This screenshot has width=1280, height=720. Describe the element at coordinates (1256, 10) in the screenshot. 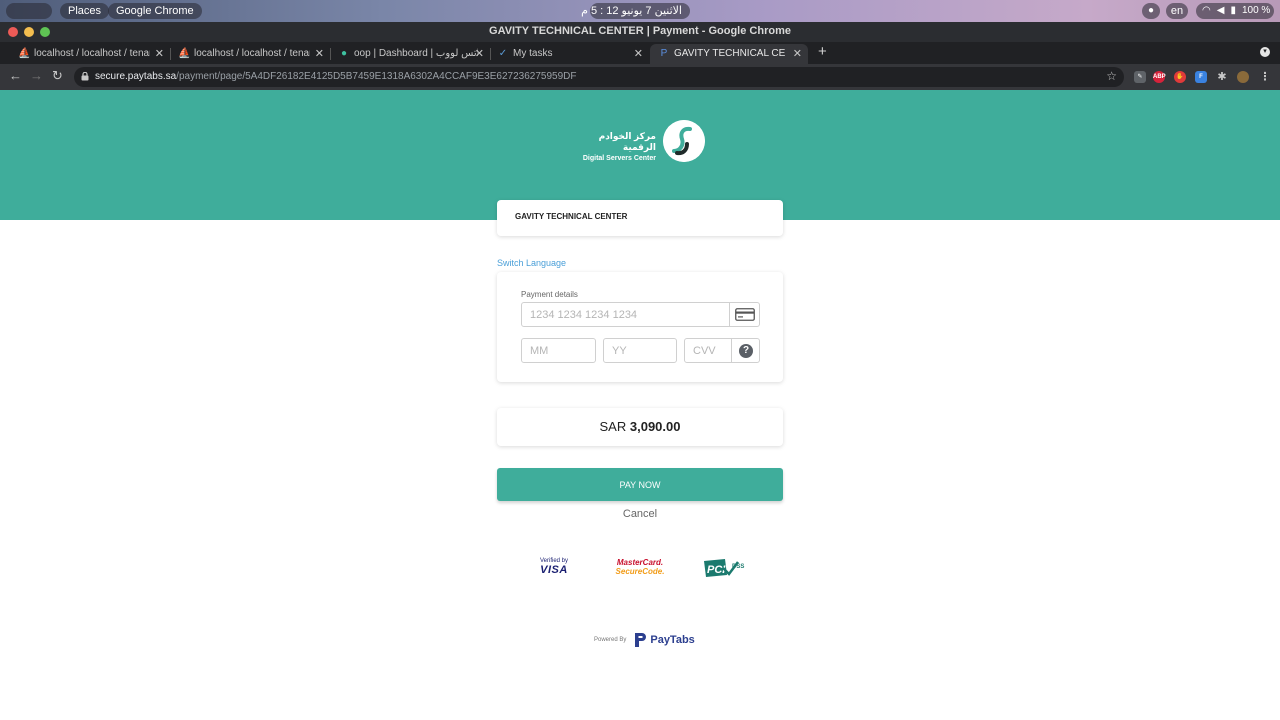

I see `battery-level: 100 %` at that location.